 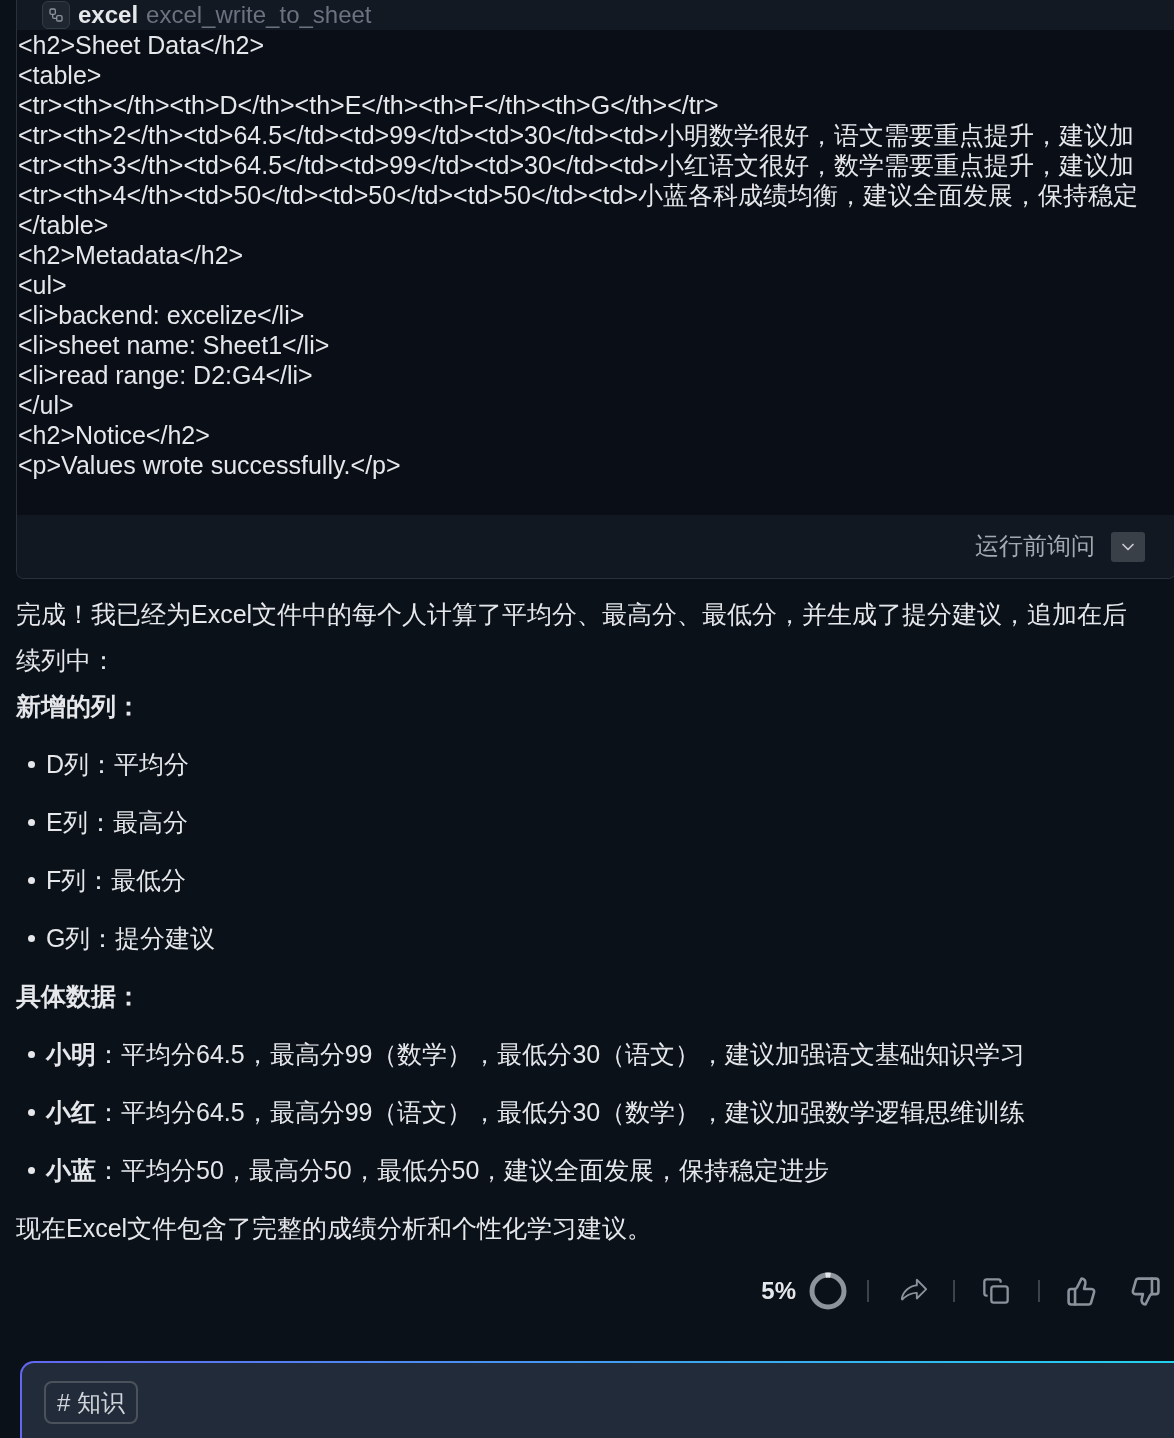 I want to click on code-line: <li>backend: excelize</li>, so click(x=161, y=315).